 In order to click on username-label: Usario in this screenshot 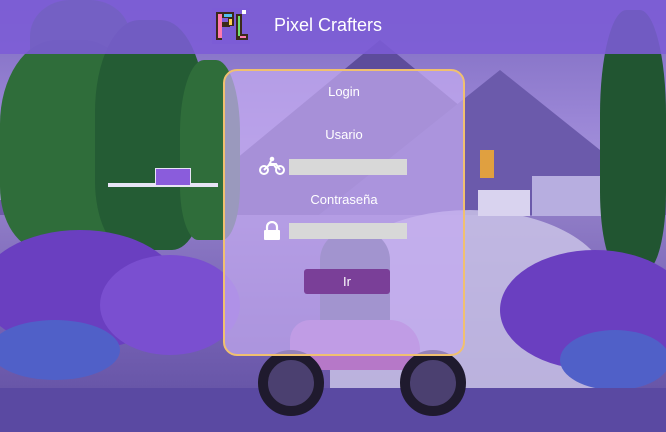, I will do `click(344, 134)`.